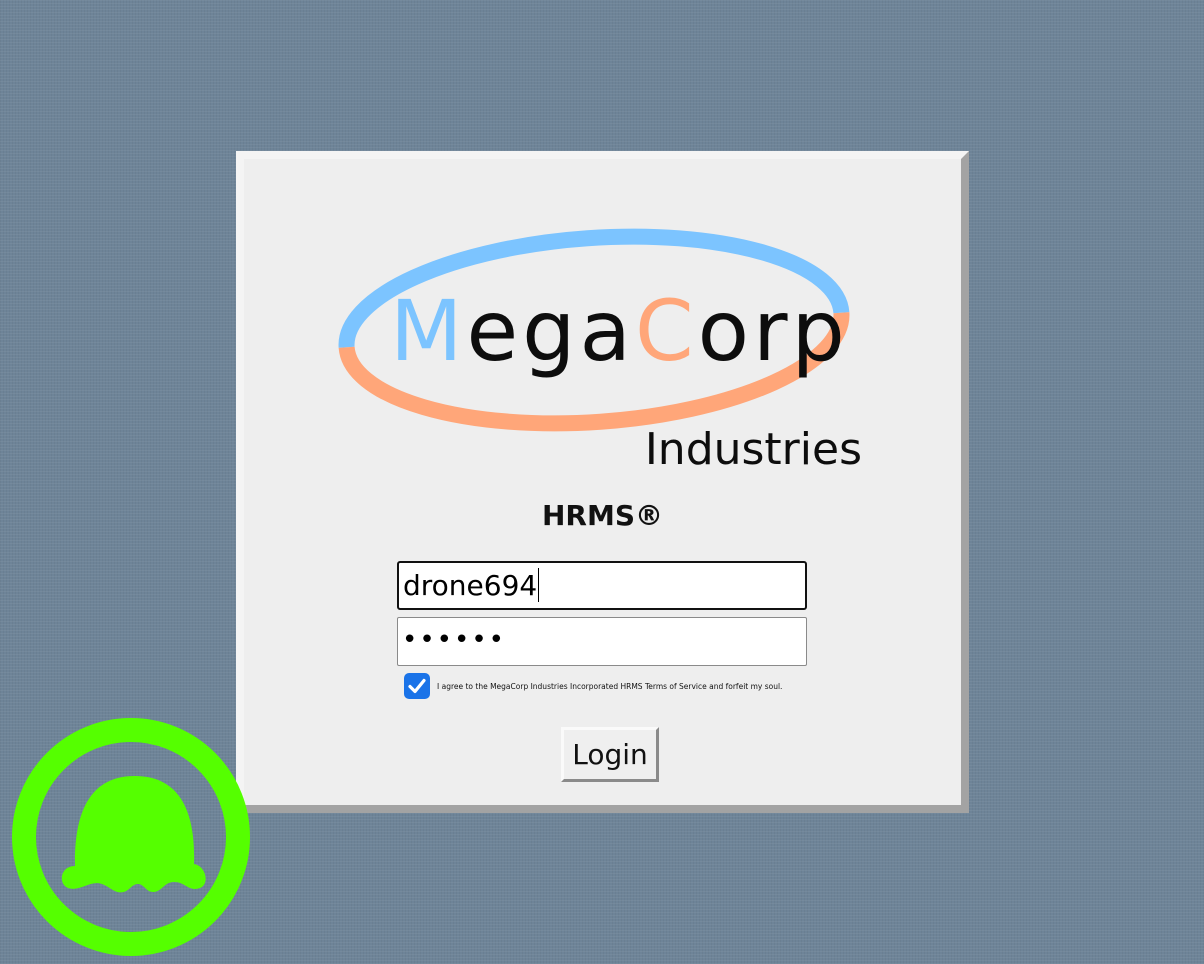  What do you see at coordinates (470, 585) in the screenshot?
I see `username-value: drone694` at bounding box center [470, 585].